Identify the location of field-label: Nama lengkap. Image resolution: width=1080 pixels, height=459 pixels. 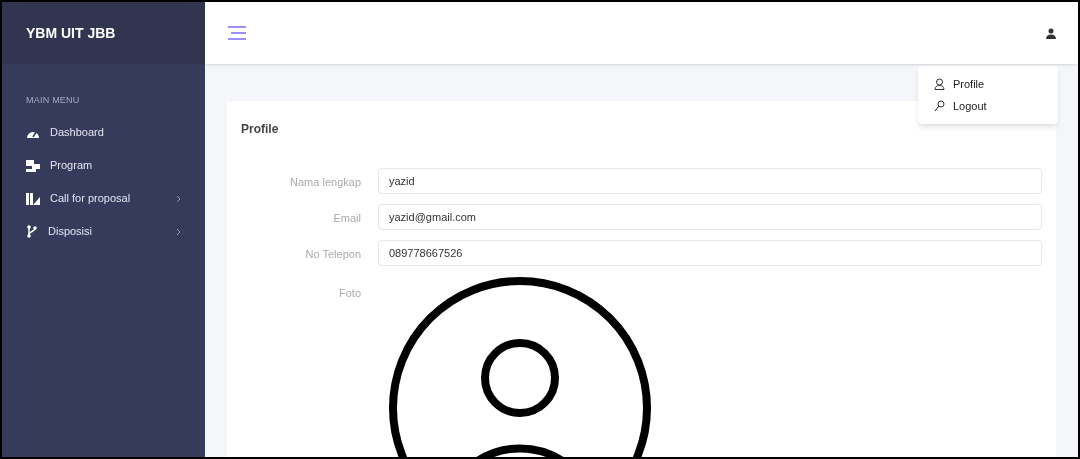
(325, 182).